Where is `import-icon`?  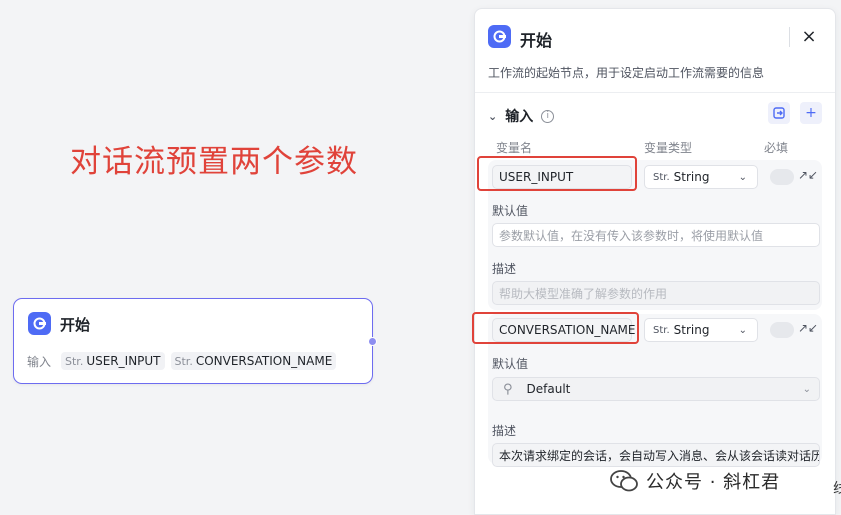
import-icon is located at coordinates (779, 113).